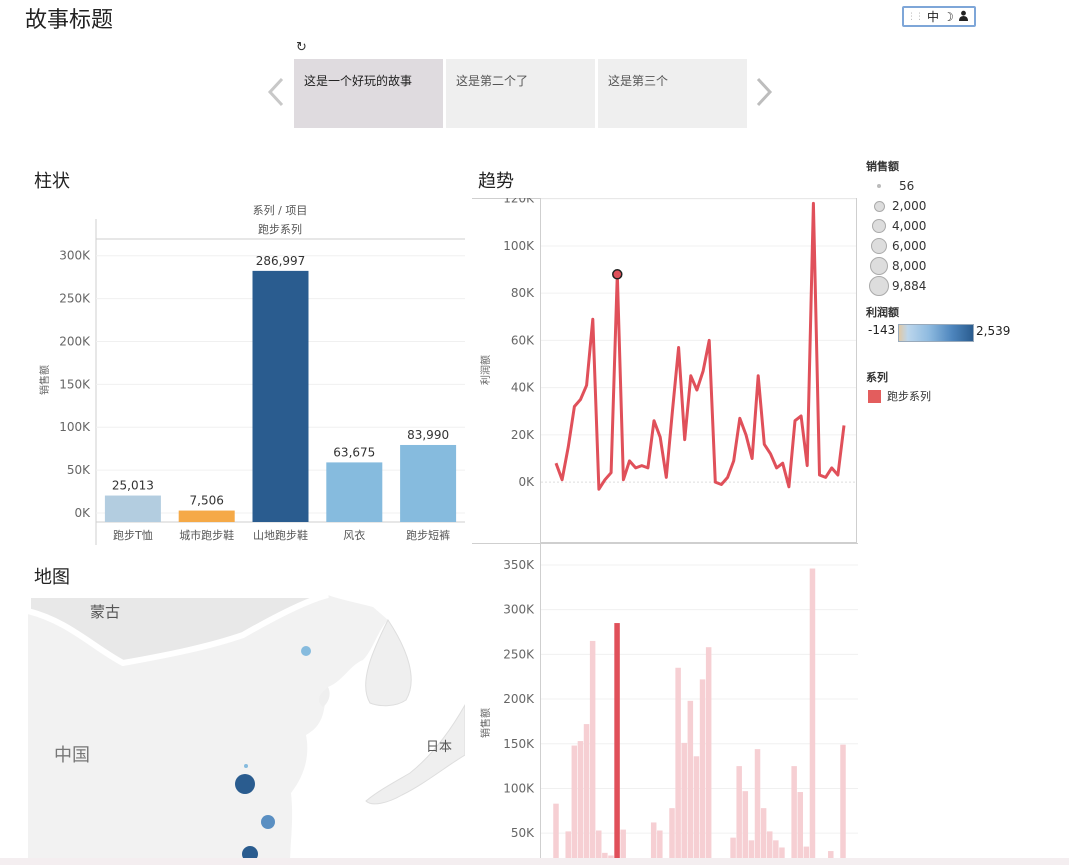 The height and width of the screenshot is (865, 1069). Describe the element at coordinates (301, 47) in the screenshot. I see `revert-icon: ↻` at that location.